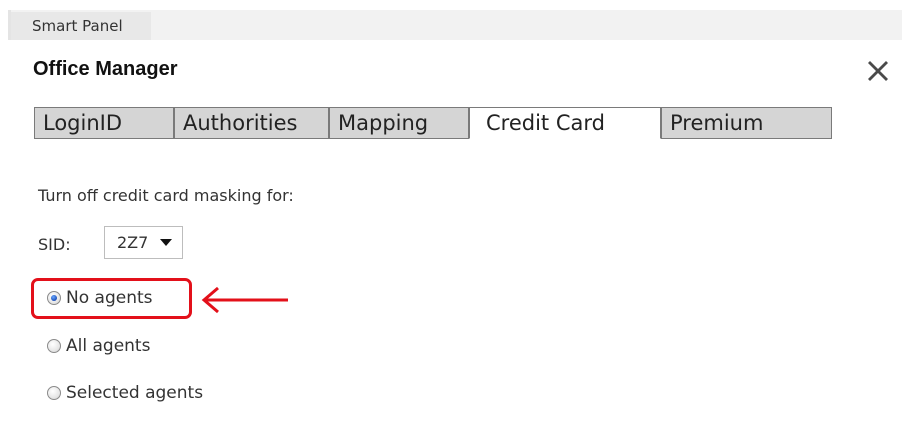 The image size is (902, 429). What do you see at coordinates (166, 195) in the screenshot?
I see `masking-prompt: Turn off credit card masking for:` at bounding box center [166, 195].